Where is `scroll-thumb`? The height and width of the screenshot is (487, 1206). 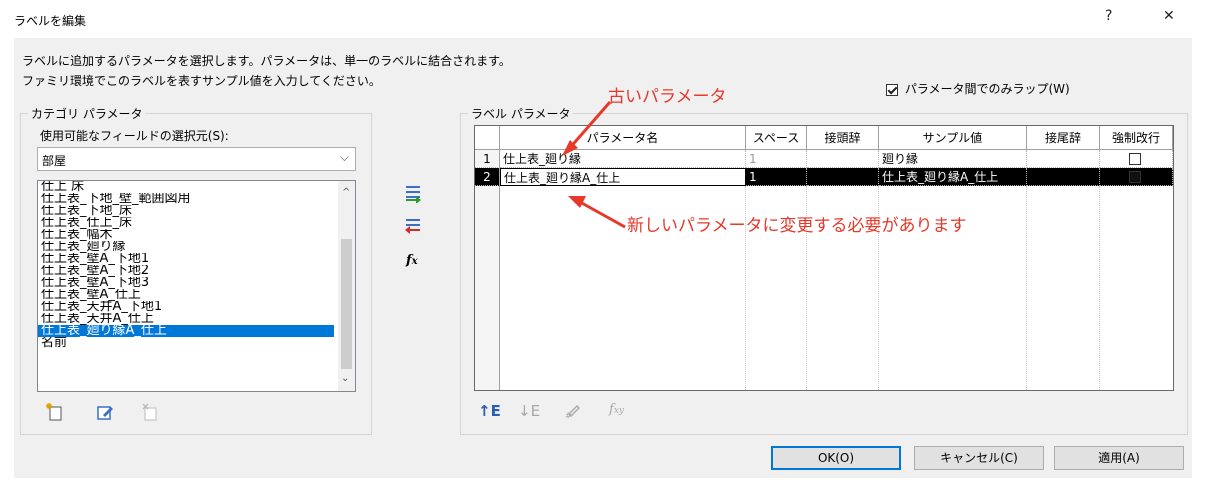
scroll-thumb is located at coordinates (346, 304).